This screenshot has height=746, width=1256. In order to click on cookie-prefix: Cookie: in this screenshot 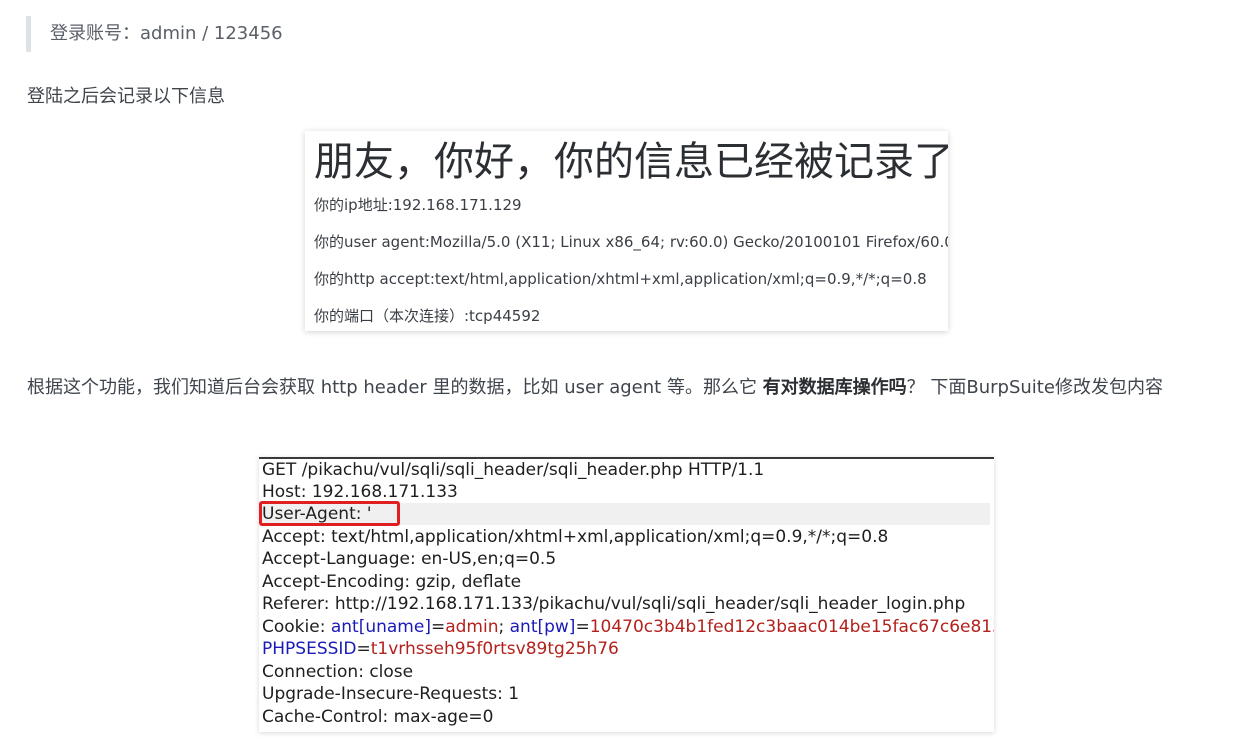, I will do `click(296, 627)`.